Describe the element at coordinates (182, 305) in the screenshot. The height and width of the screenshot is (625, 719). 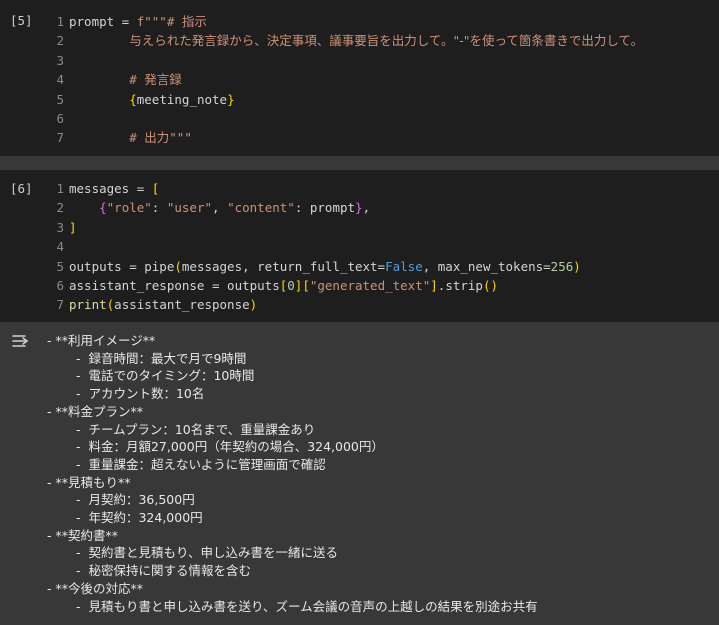
I see `code-token: assistant_response` at that location.